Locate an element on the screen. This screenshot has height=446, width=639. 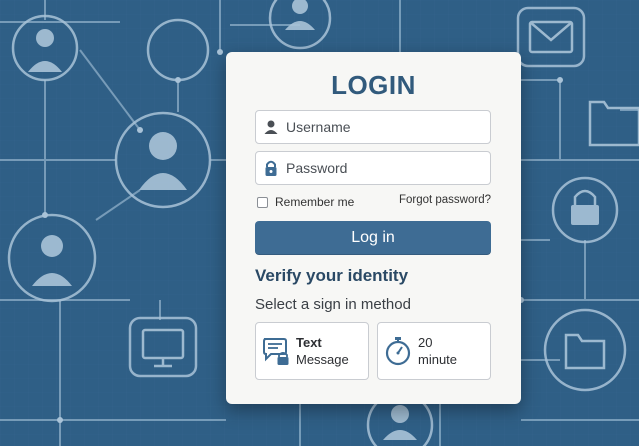
username-field is located at coordinates (373, 127).